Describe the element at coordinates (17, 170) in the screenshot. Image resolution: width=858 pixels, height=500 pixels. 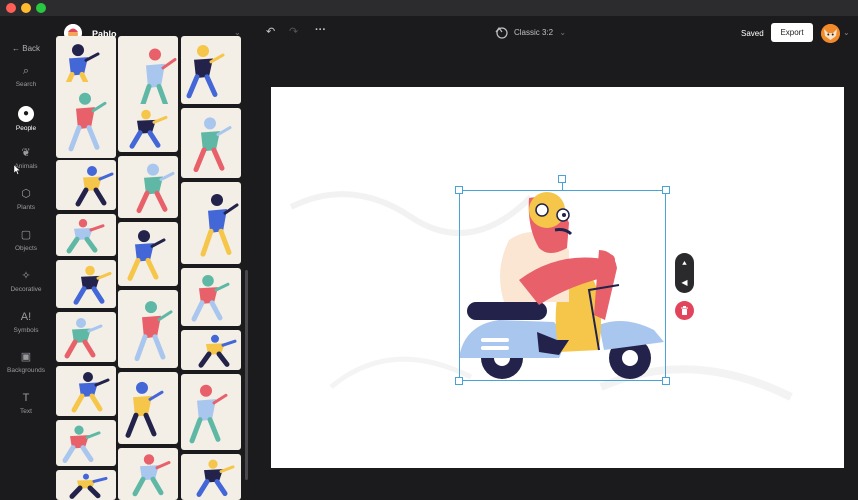
I see `mouse-cursor-icon` at that location.